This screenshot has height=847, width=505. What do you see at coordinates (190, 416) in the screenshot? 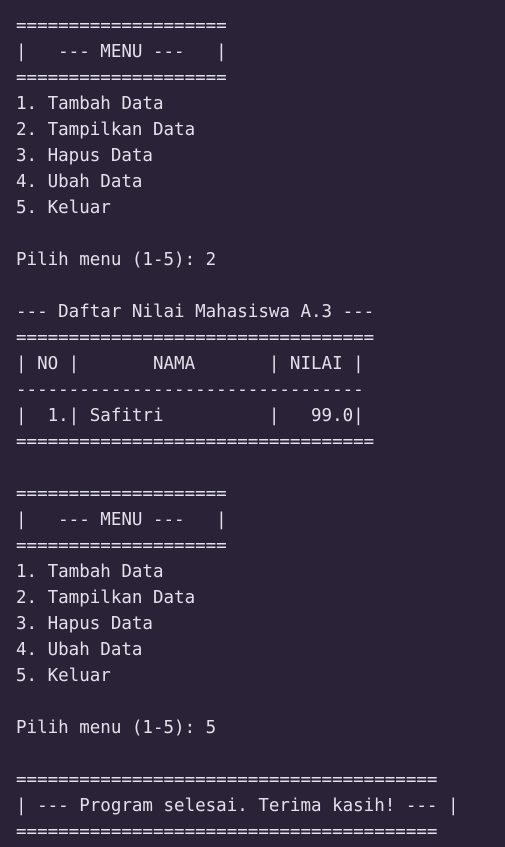
I see `table-row: | 1.| Safitri | 99.0|` at bounding box center [190, 416].